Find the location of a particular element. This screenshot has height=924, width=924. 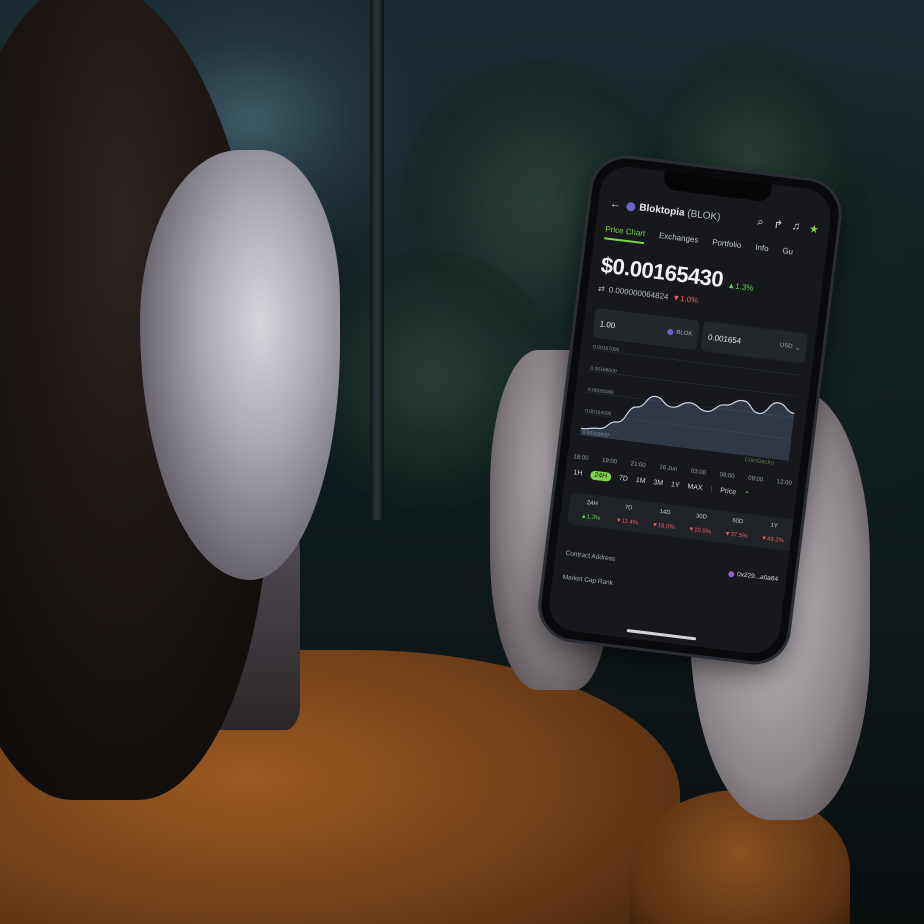

window-frame is located at coordinates (377, 260).